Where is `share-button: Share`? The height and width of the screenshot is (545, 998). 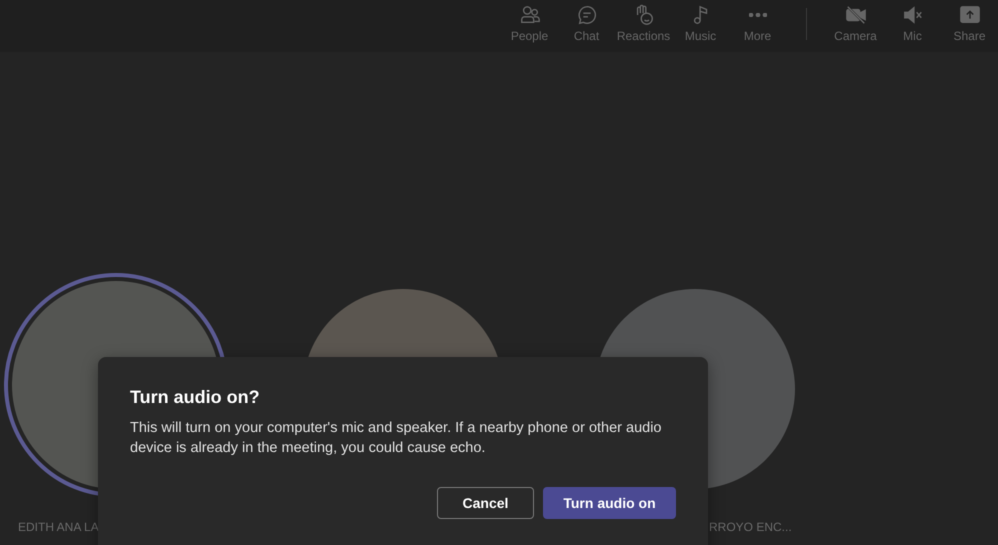 share-button: Share is located at coordinates (969, 26).